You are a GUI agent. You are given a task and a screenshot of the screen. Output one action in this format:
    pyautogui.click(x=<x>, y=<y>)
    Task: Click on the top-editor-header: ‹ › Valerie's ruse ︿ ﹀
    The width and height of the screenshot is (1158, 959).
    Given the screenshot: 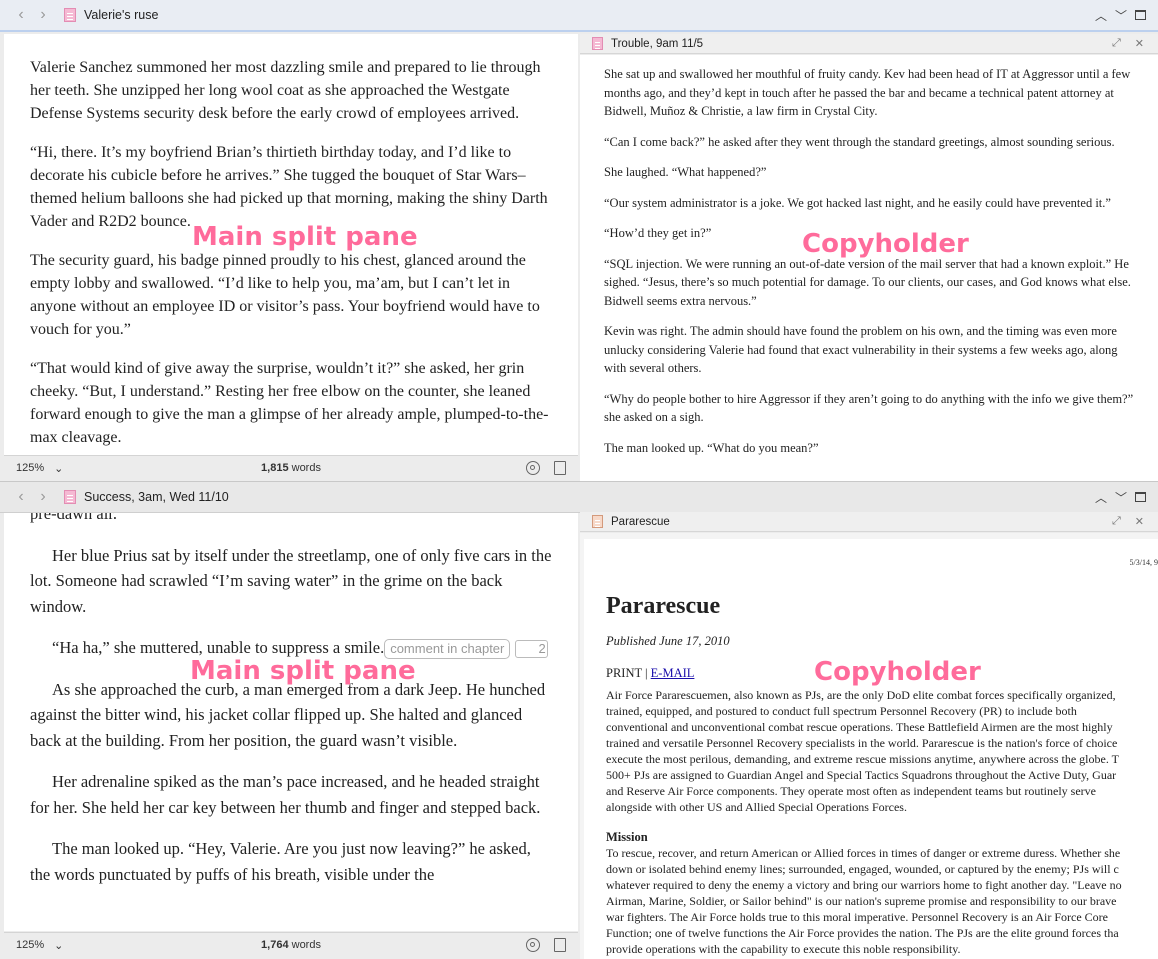 What is the action you would take?
    pyautogui.click(x=579, y=16)
    